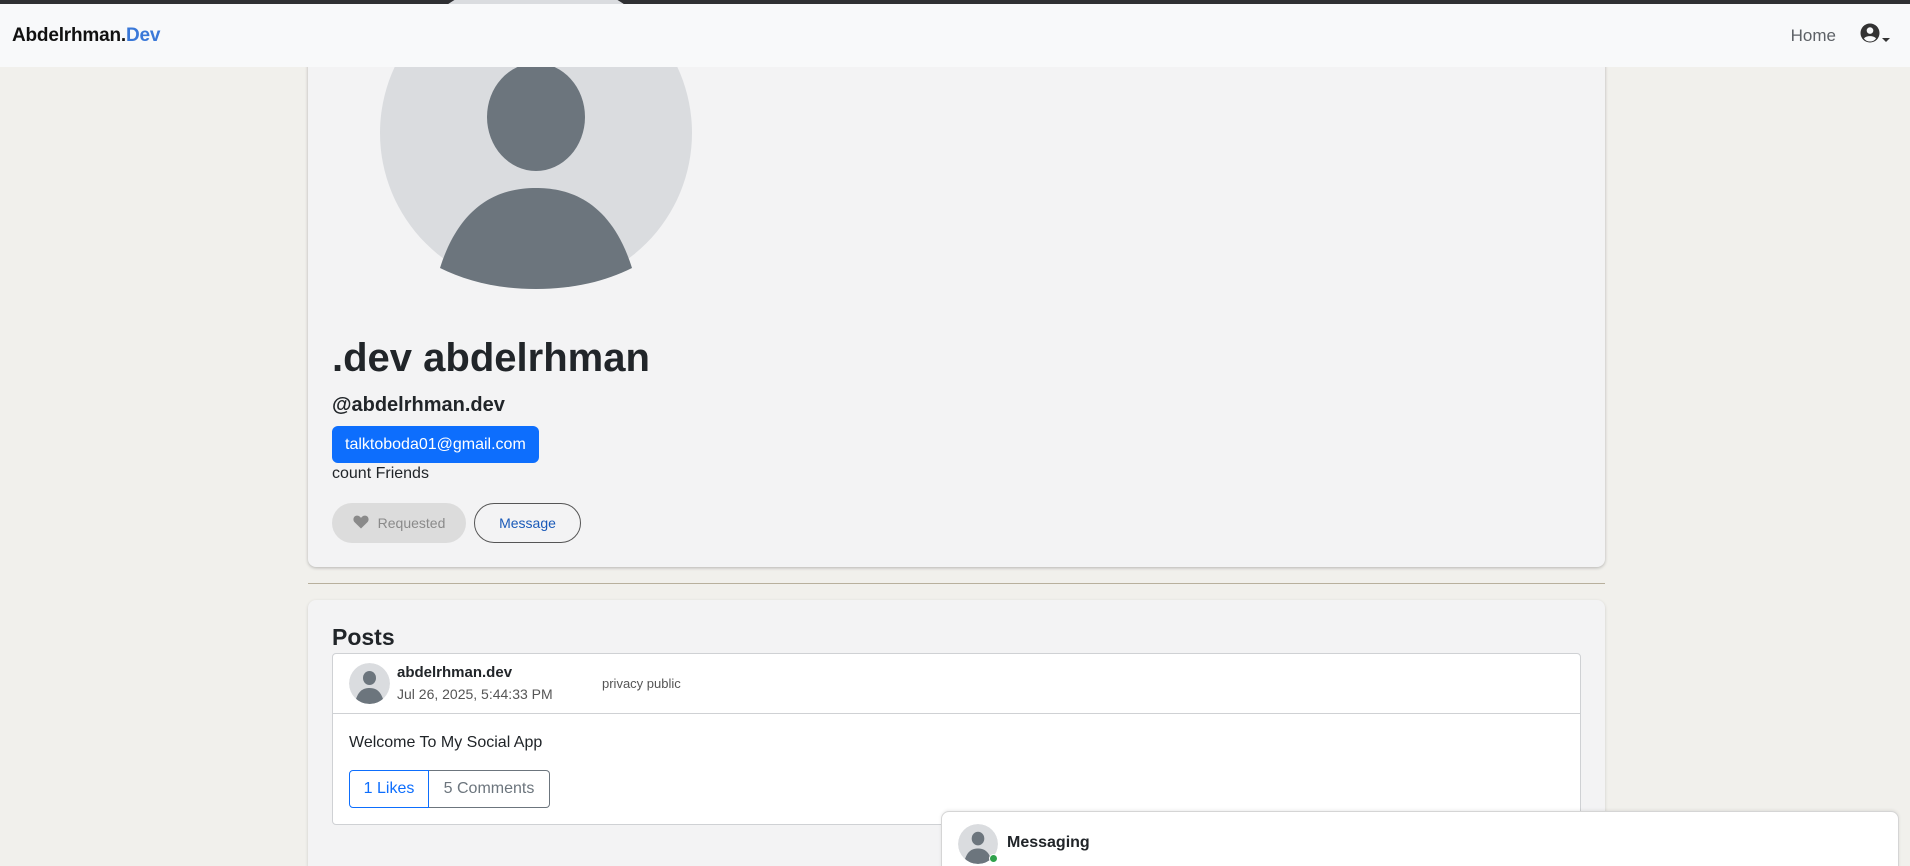  I want to click on profile-name: .dev abdelrhman, so click(491, 358).